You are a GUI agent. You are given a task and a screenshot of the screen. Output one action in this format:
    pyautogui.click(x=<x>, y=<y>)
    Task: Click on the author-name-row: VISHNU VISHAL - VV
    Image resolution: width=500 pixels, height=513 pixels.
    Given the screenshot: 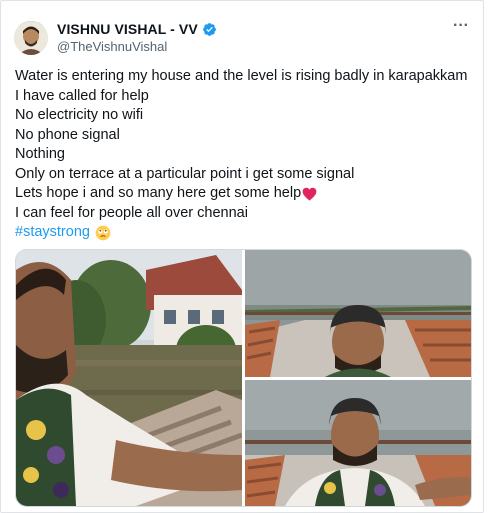 What is the action you would take?
    pyautogui.click(x=137, y=29)
    